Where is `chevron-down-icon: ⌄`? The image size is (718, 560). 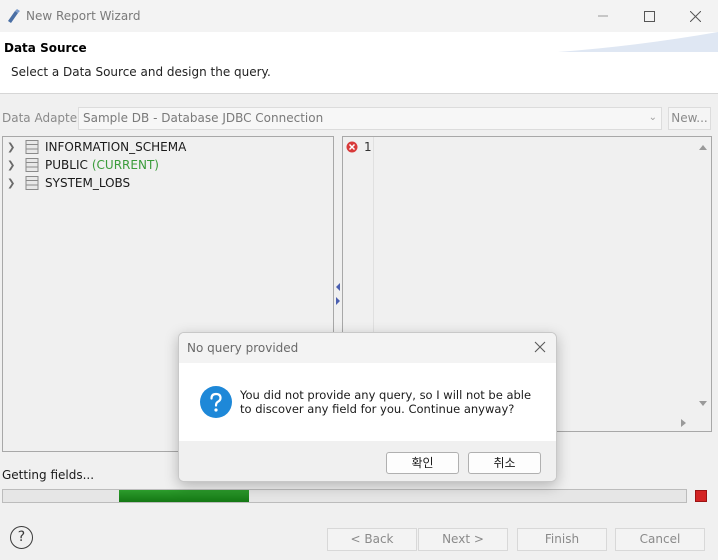 chevron-down-icon: ⌄ is located at coordinates (652, 117).